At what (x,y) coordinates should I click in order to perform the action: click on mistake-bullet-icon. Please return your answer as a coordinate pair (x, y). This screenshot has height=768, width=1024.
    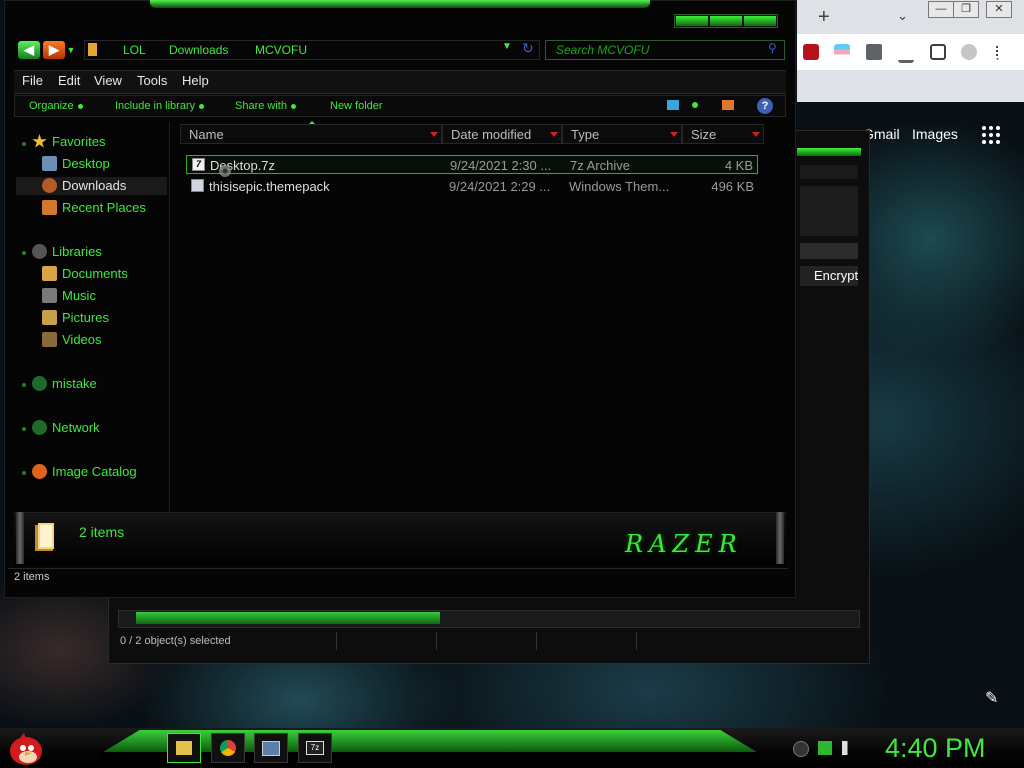
    Looking at the image, I should click on (24, 385).